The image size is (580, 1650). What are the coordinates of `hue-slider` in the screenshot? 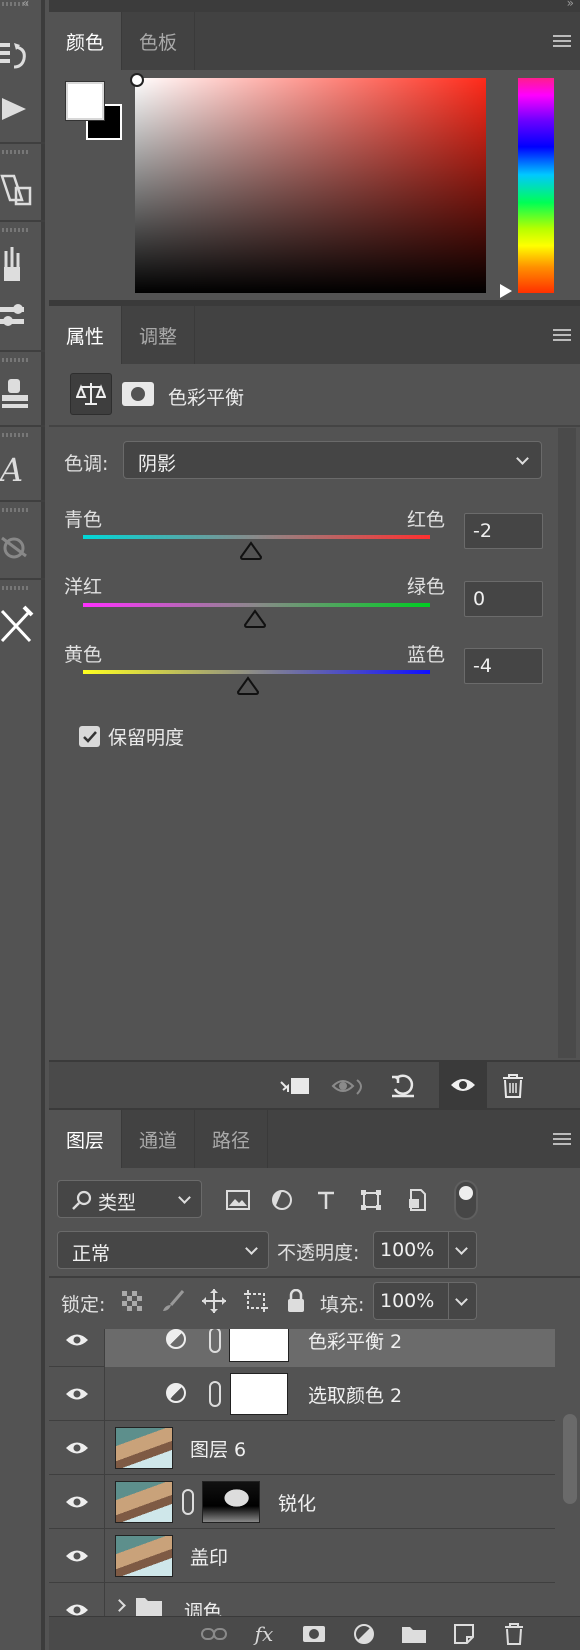 It's located at (536, 185).